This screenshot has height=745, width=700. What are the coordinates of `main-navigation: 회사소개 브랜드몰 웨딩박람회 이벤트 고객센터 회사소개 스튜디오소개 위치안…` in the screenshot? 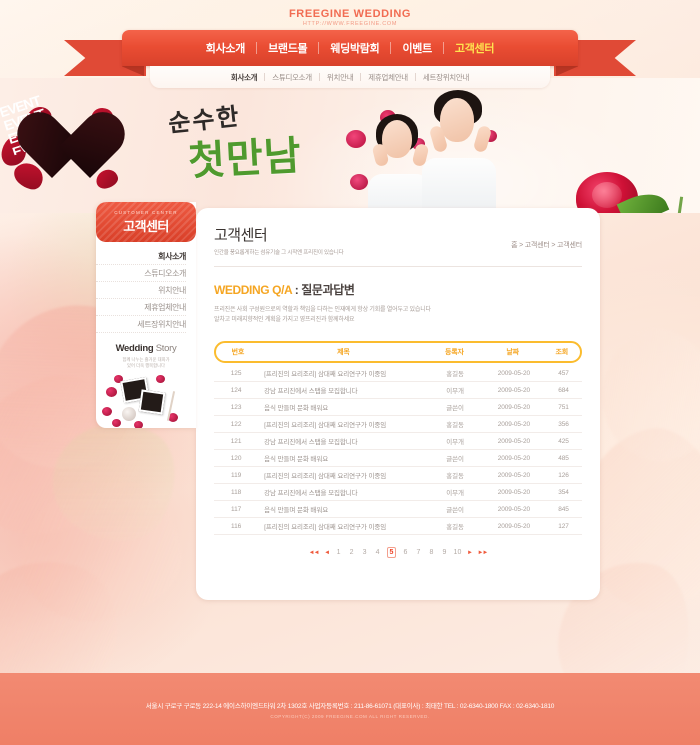 It's located at (350, 59).